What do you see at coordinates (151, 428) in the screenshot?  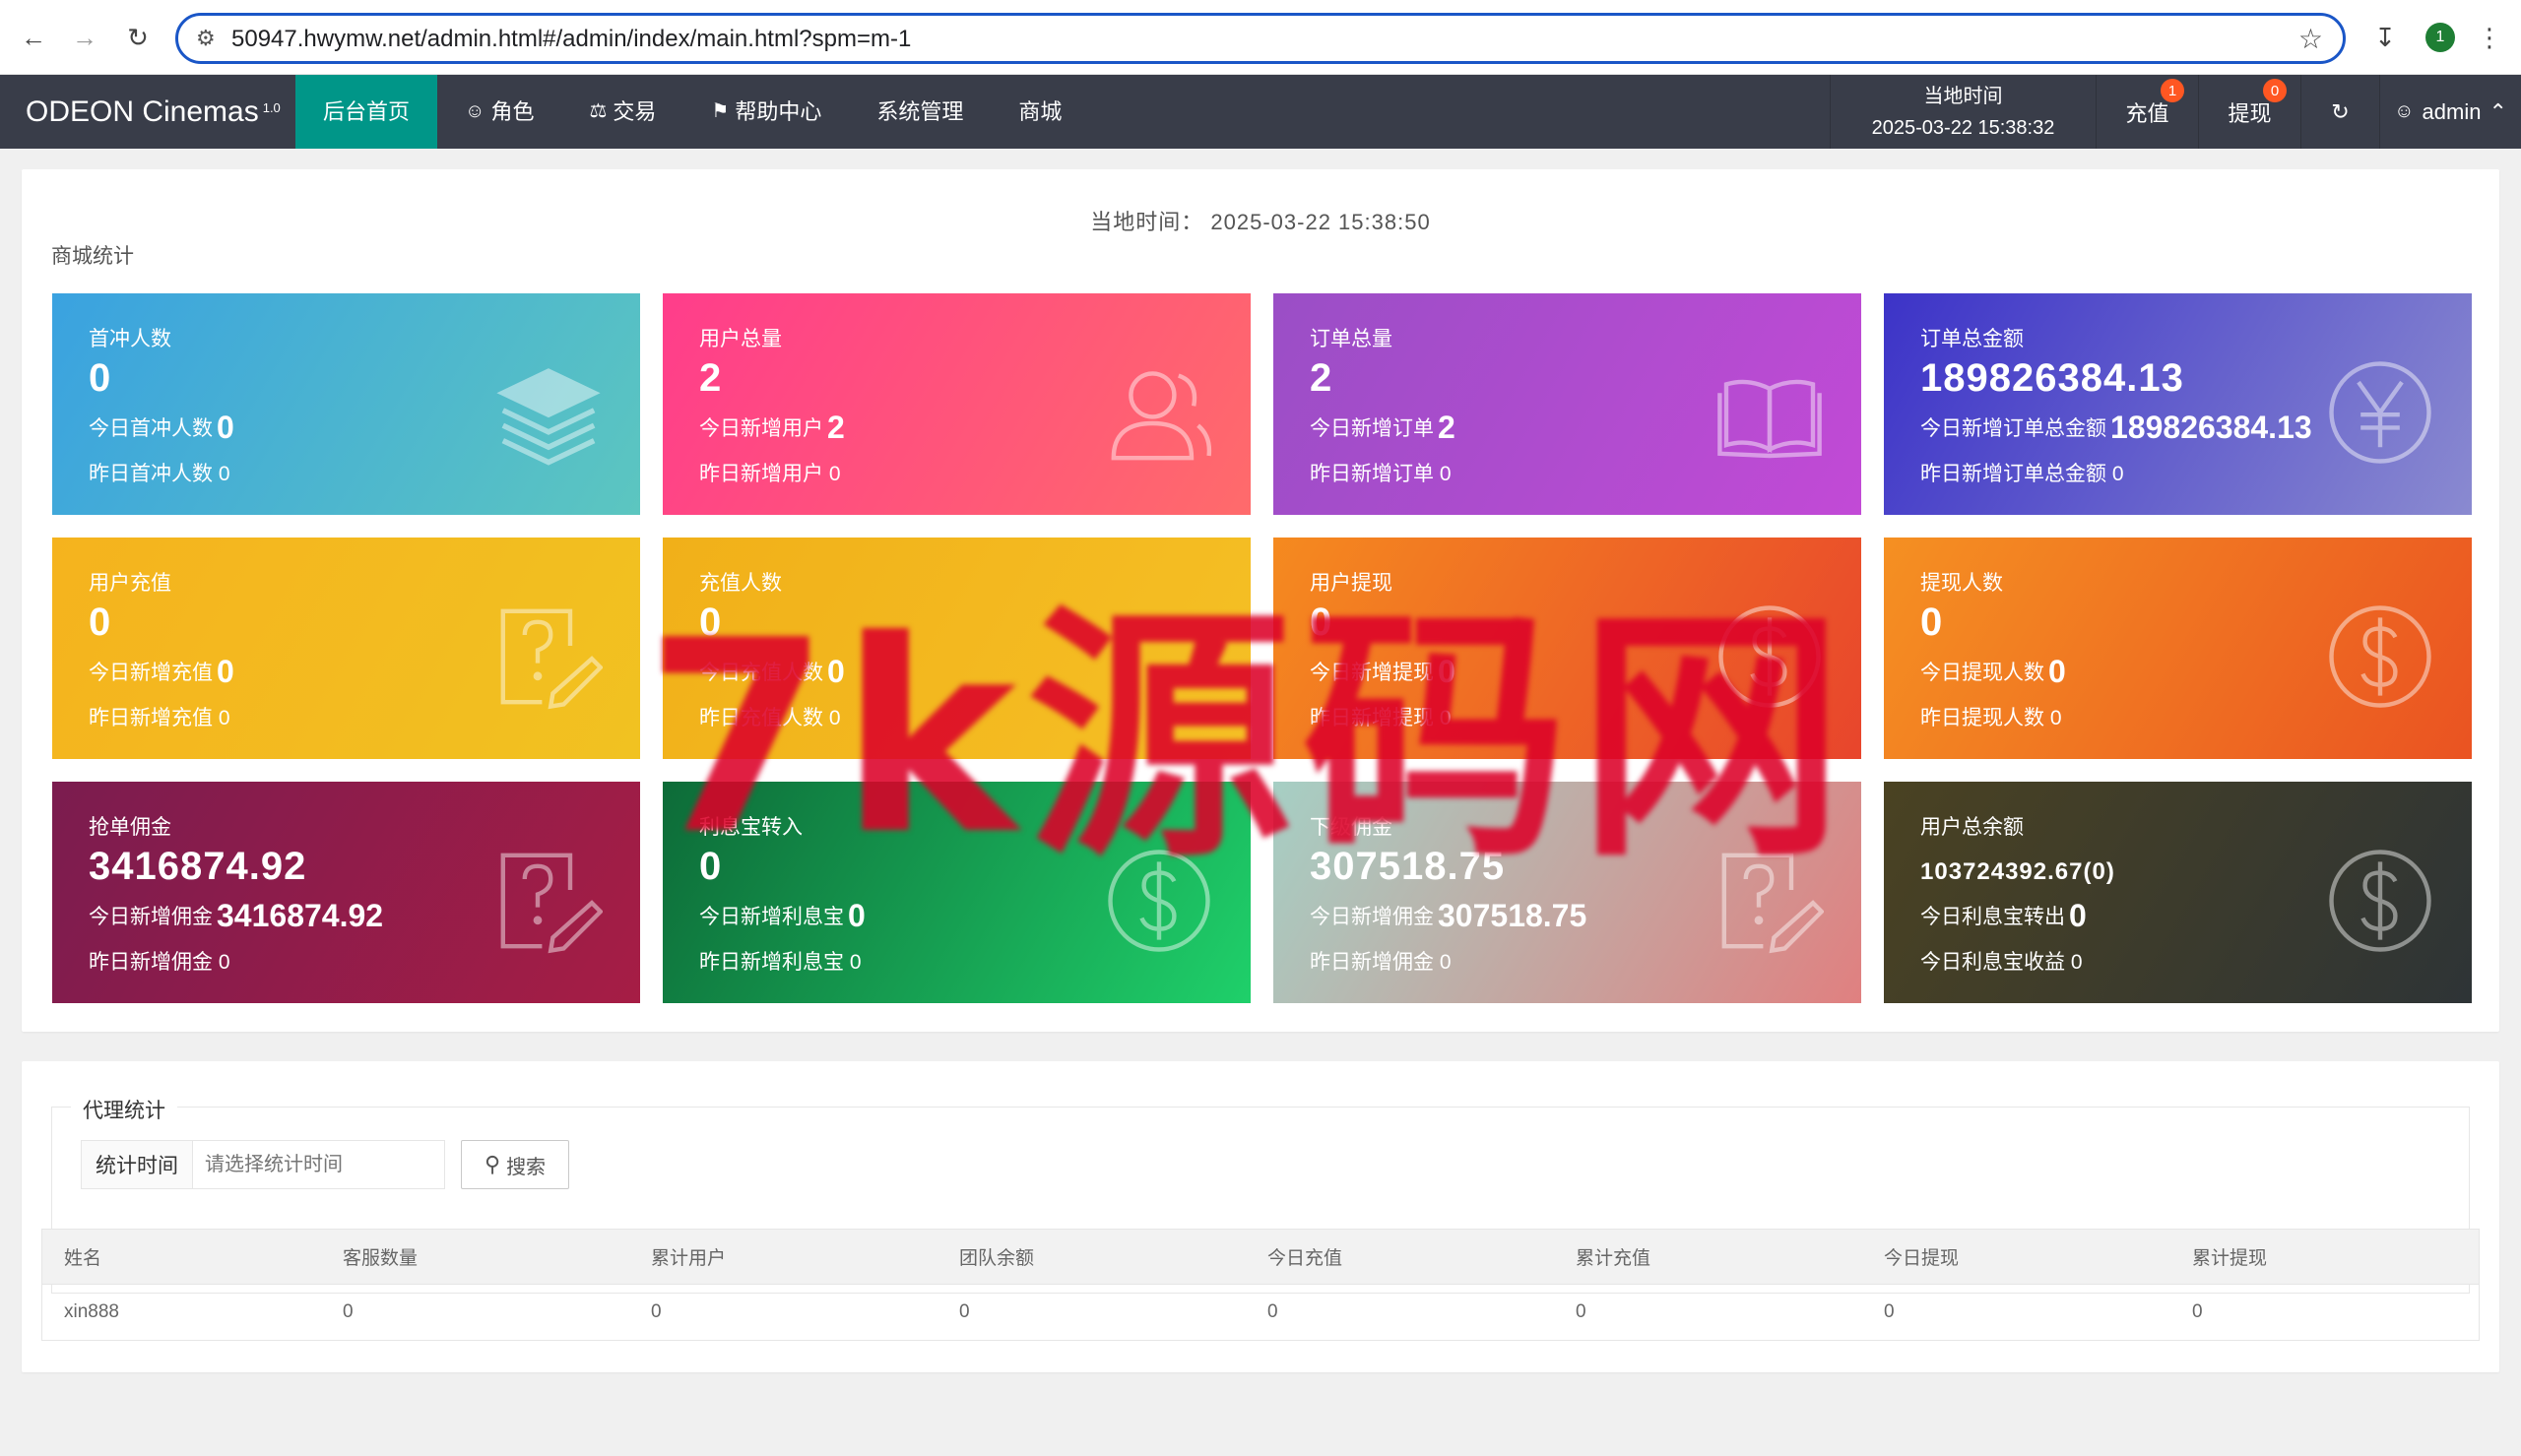 I see `today-label: 今日首冲人数` at bounding box center [151, 428].